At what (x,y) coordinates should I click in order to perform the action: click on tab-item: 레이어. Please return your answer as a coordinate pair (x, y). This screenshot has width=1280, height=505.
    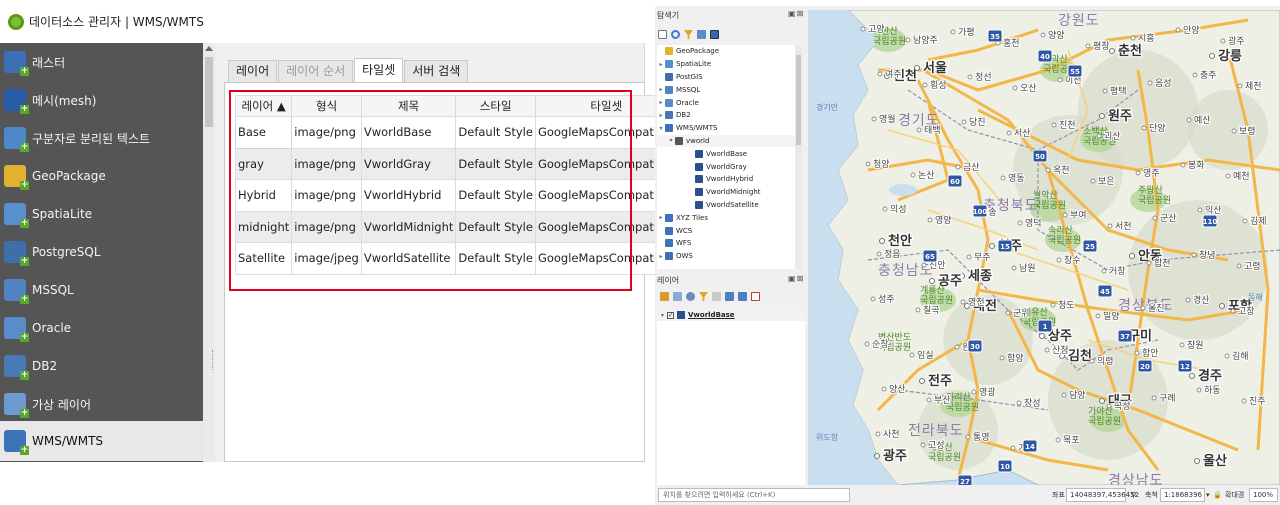
    Looking at the image, I should click on (253, 71).